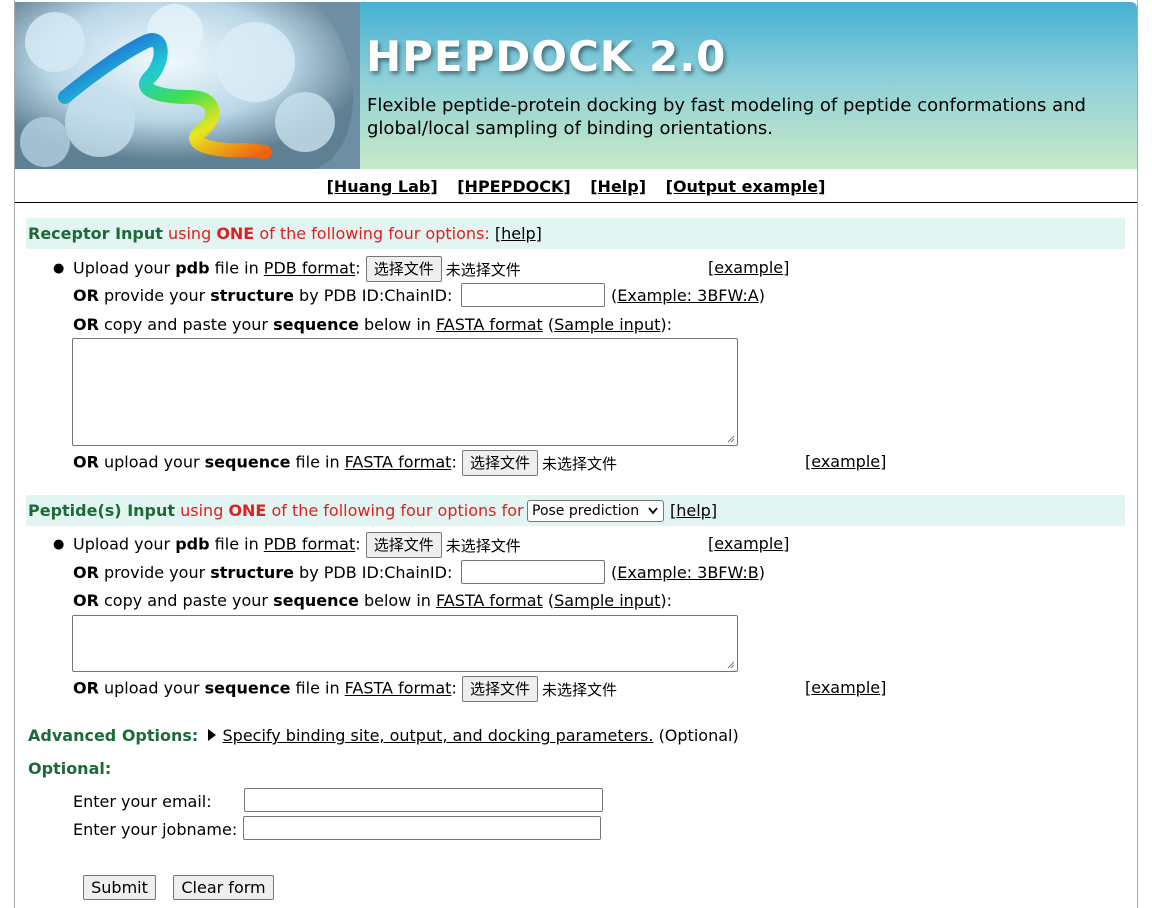  Describe the element at coordinates (483, 269) in the screenshot. I see `receptor-pdb-no-file-text: 未选择文件` at that location.